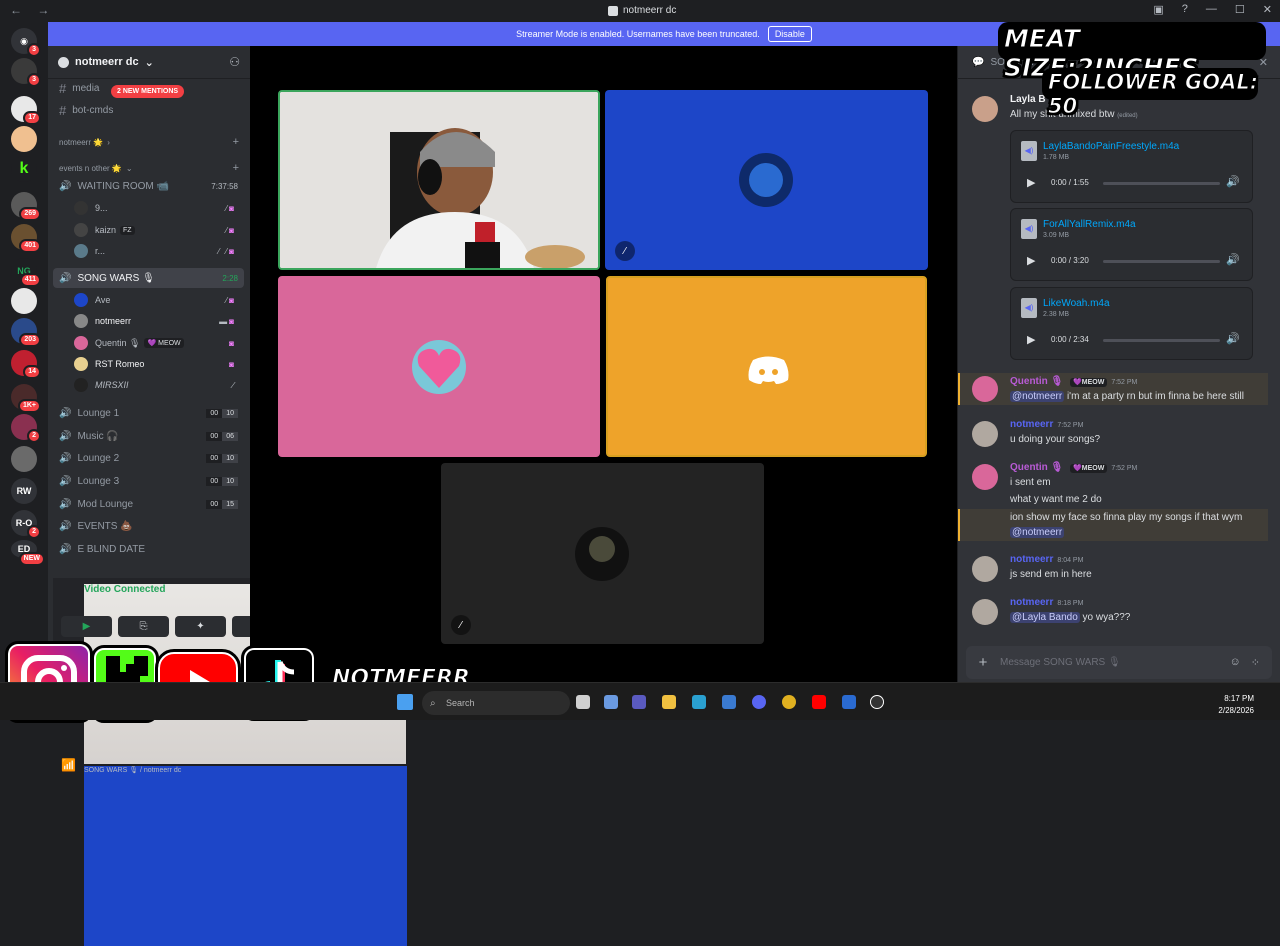  I want to click on kick-server-icon: k, so click(24, 169).